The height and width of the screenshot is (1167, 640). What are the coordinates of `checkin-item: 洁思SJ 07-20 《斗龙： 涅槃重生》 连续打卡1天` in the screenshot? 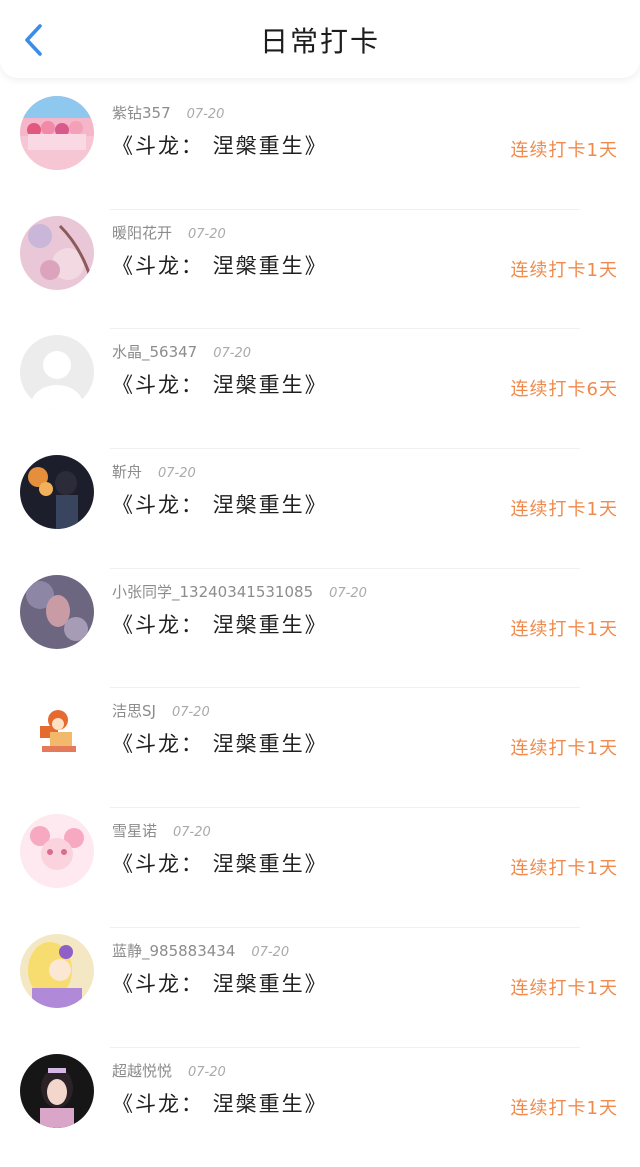 It's located at (320, 748).